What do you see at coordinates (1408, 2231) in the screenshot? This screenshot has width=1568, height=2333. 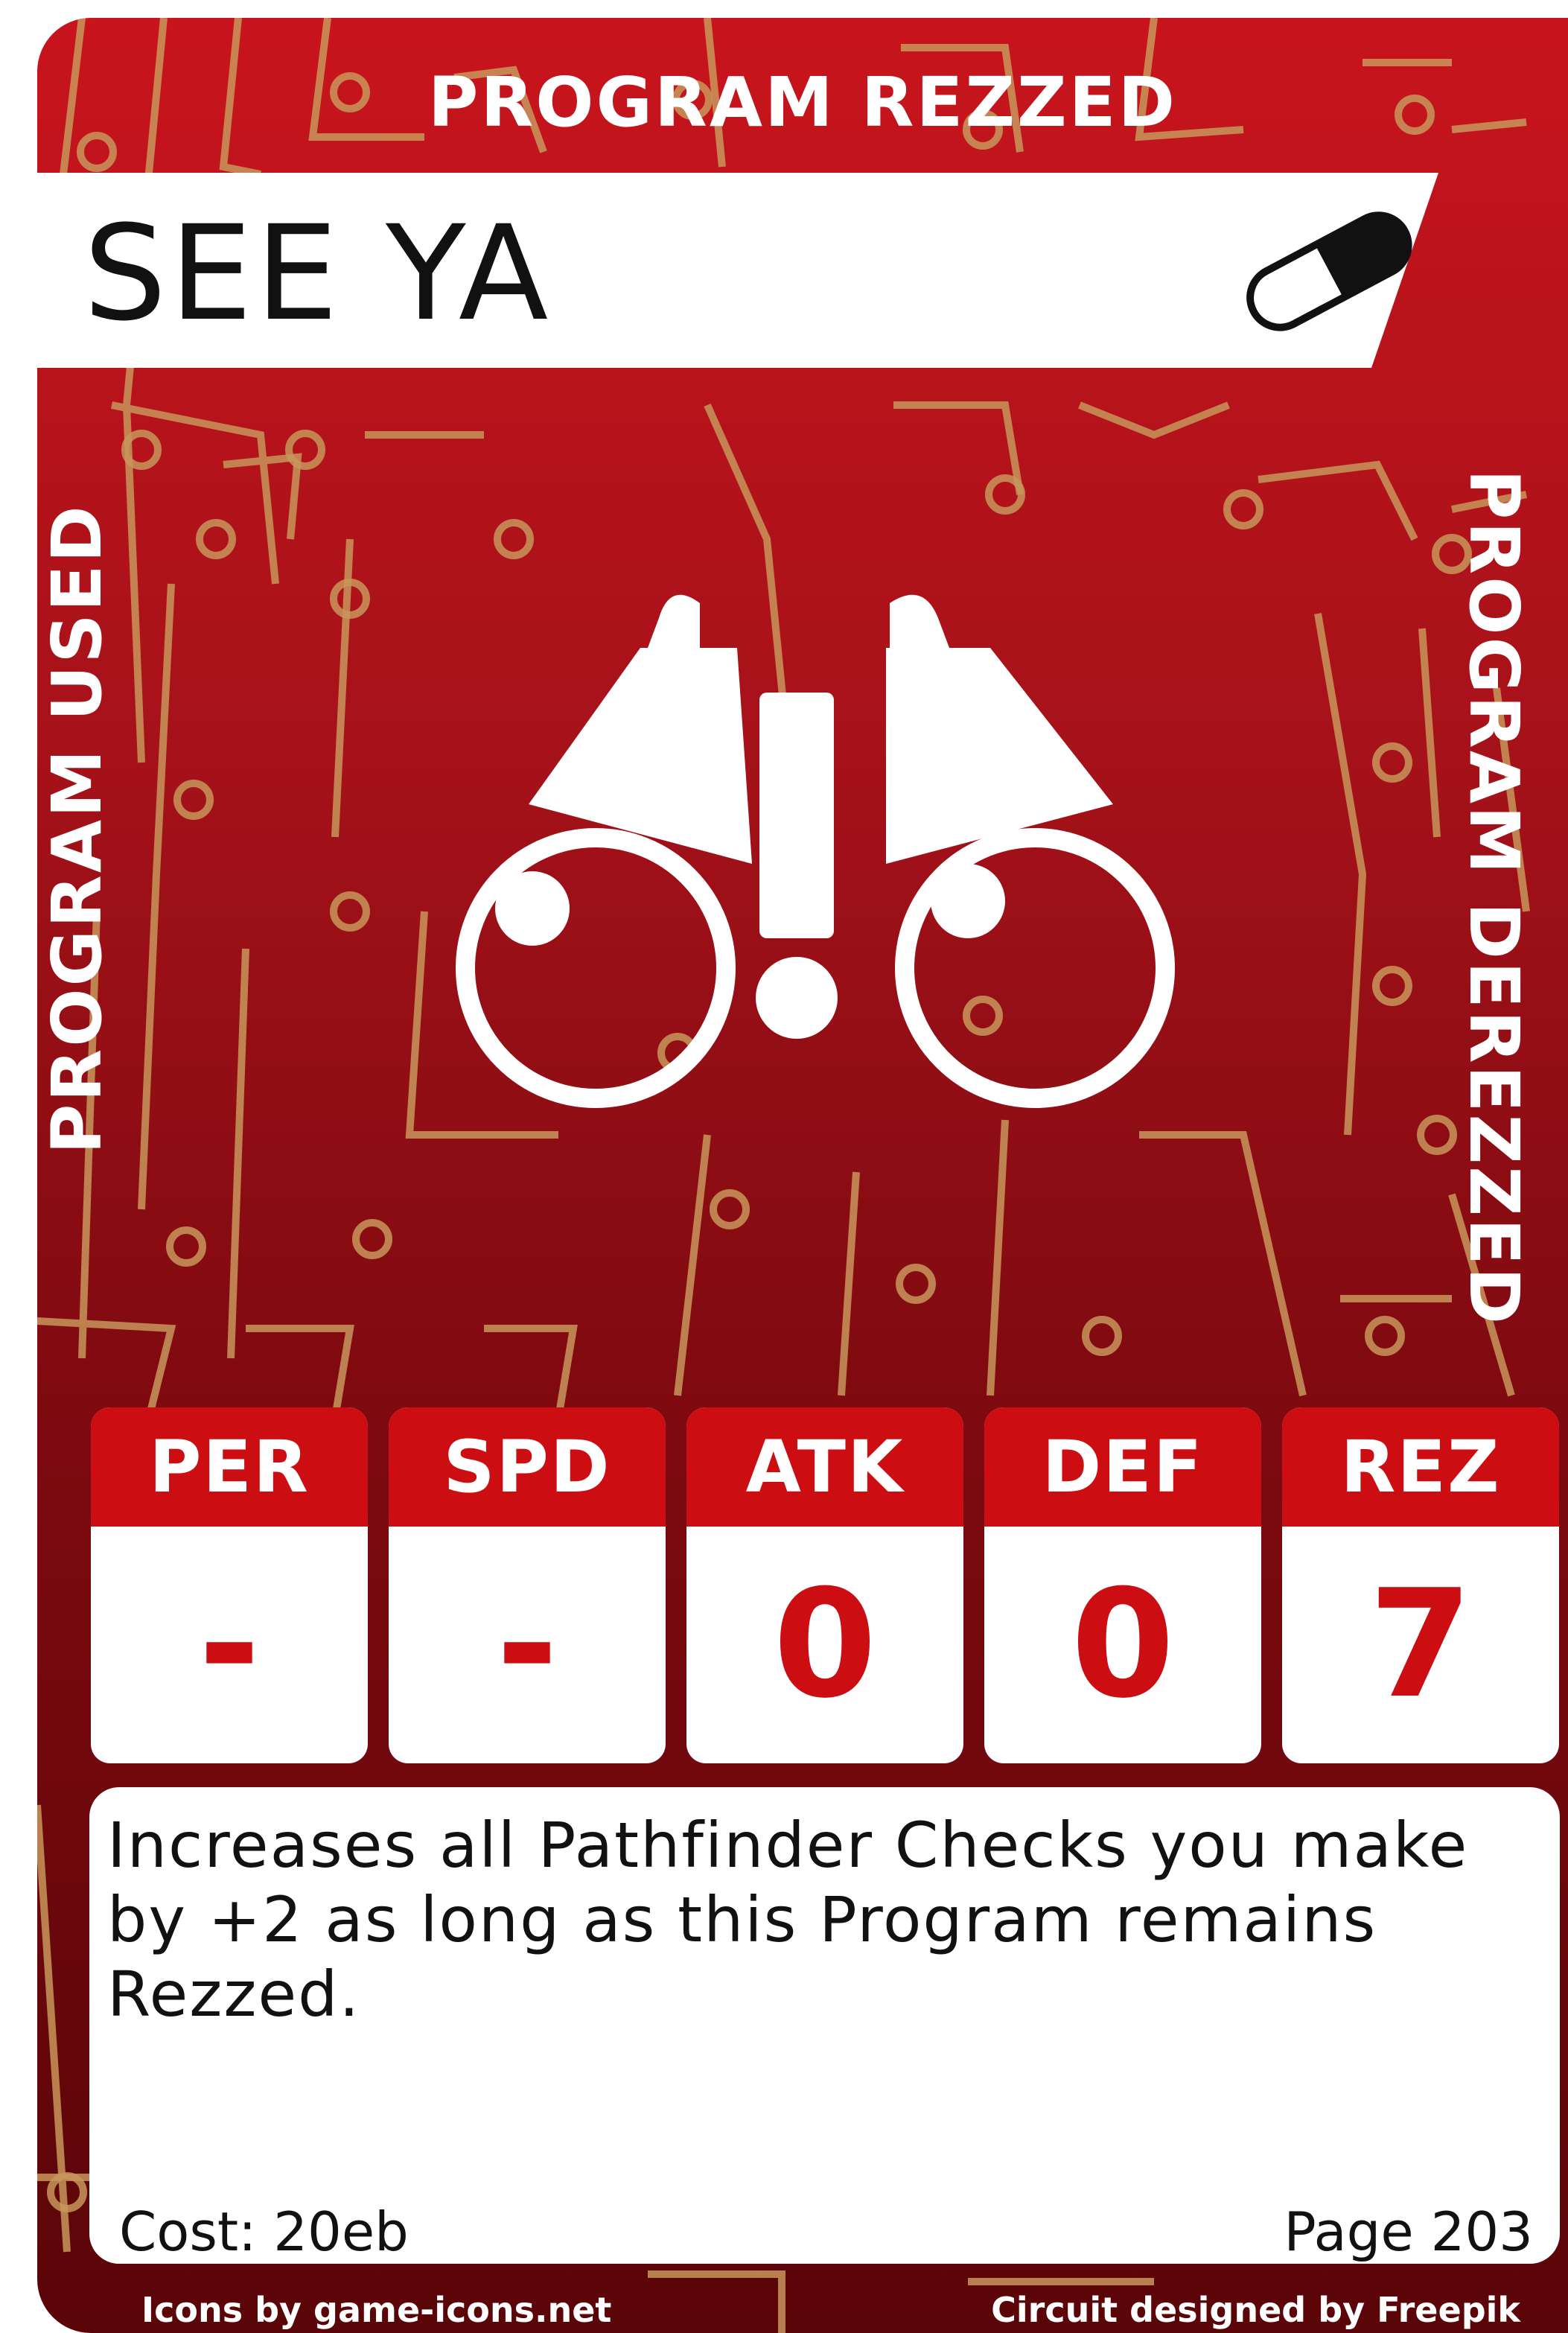 I see `page-reference: Page 203` at bounding box center [1408, 2231].